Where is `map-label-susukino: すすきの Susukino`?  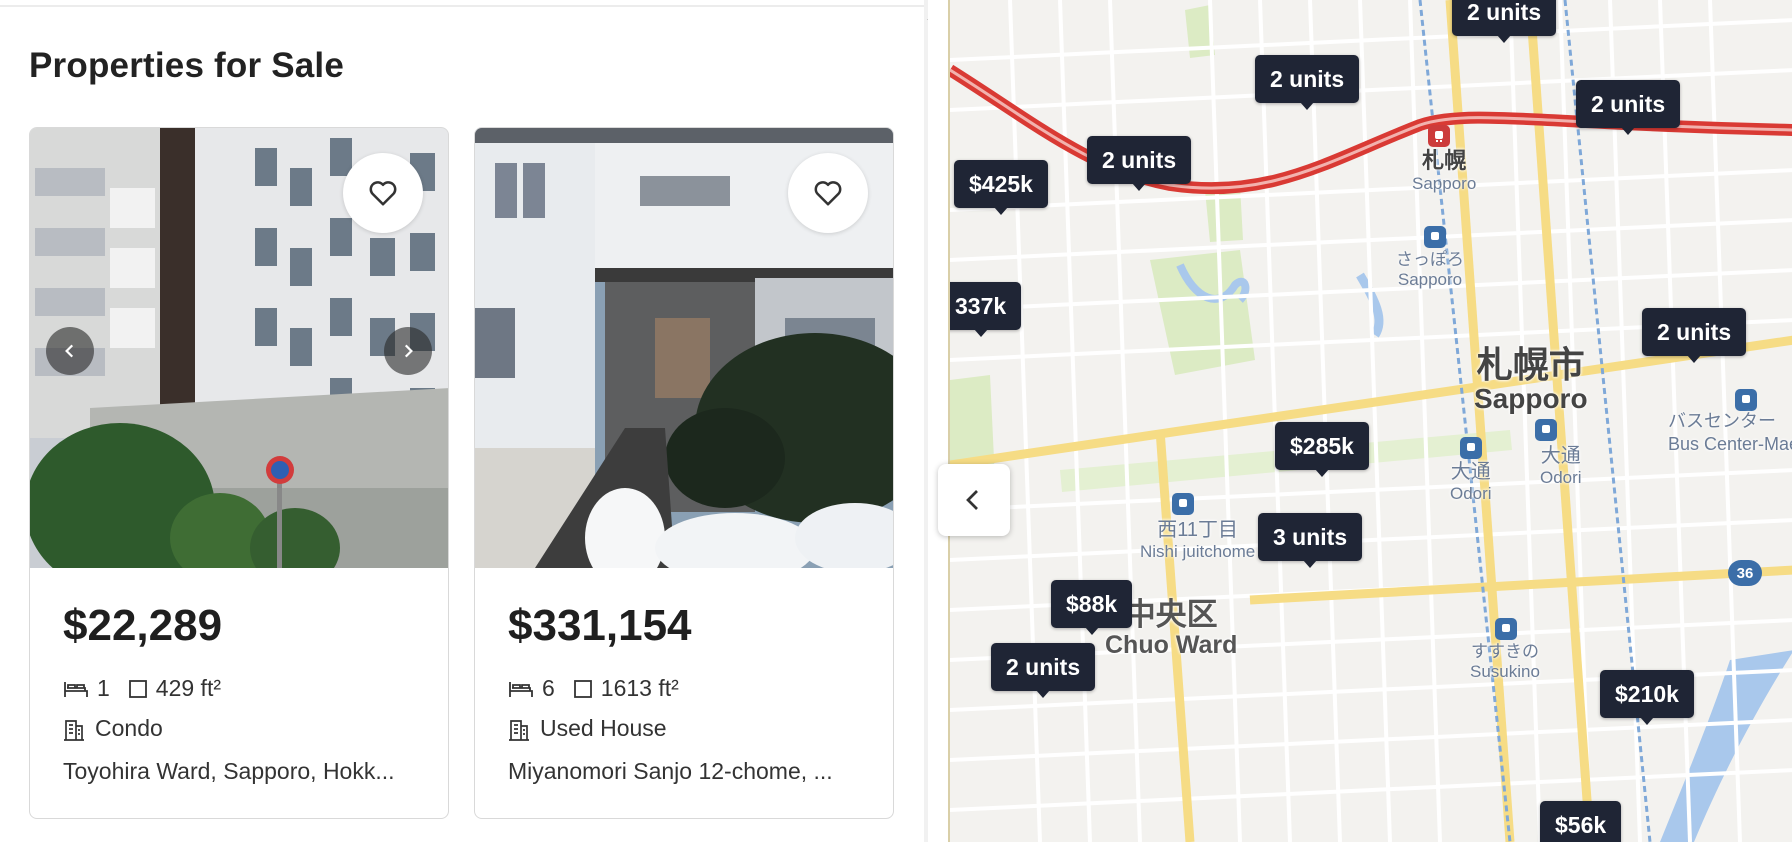 map-label-susukino: すすきの Susukino is located at coordinates (1505, 662).